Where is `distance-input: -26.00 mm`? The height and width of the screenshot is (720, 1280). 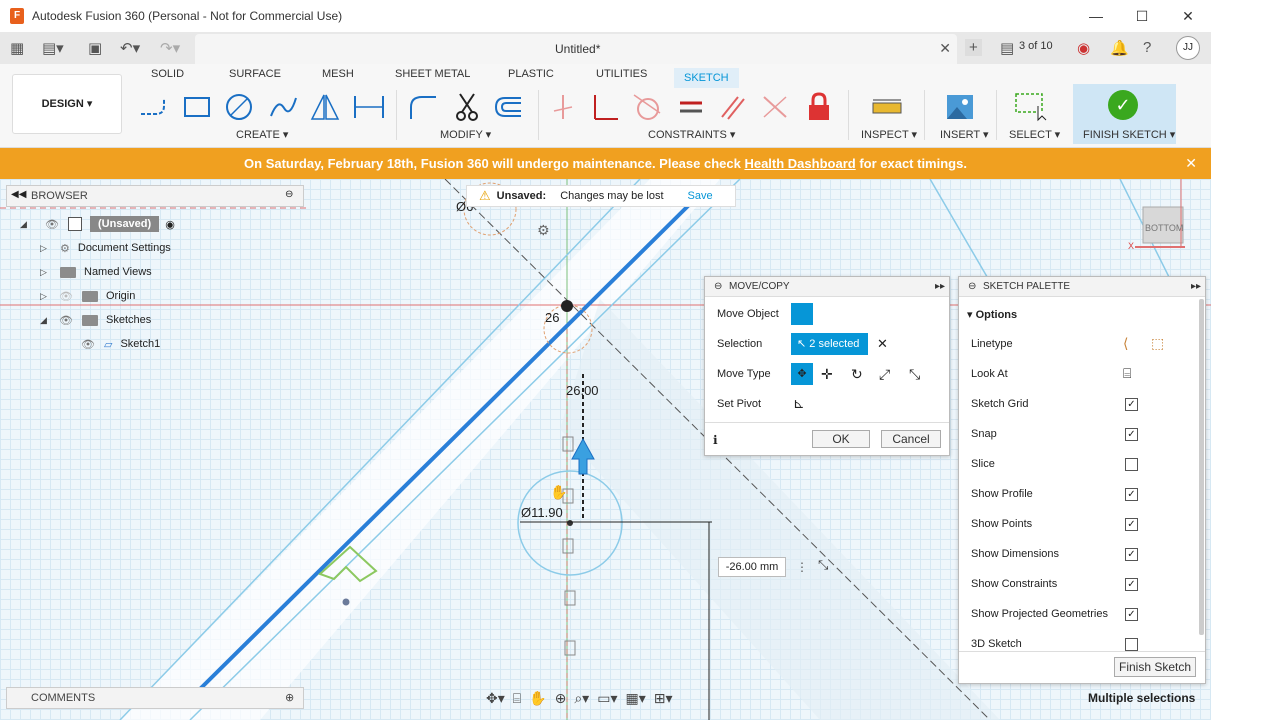
distance-input: -26.00 mm is located at coordinates (752, 567).